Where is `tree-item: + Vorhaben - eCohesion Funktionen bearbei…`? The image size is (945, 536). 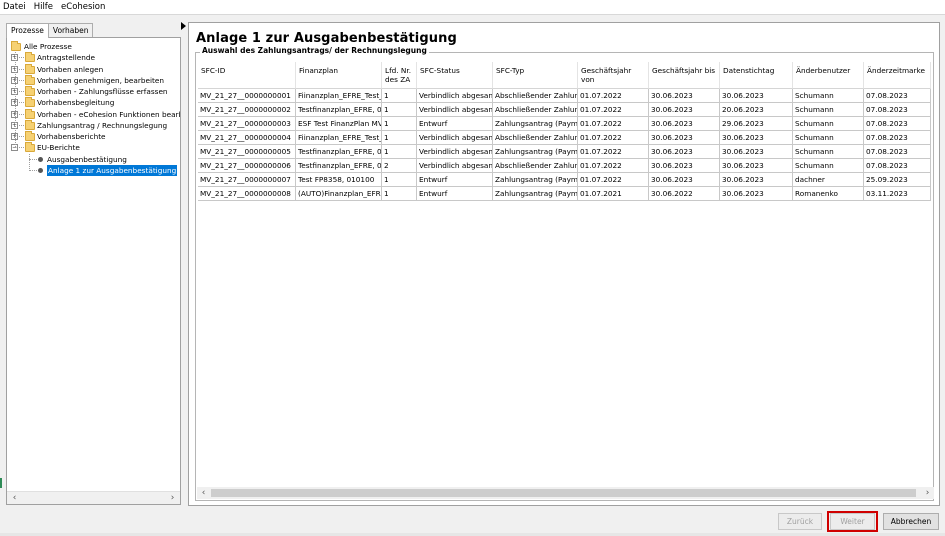 tree-item: + Vorhaben - eCohesion Funktionen bearbei… is located at coordinates (93, 114).